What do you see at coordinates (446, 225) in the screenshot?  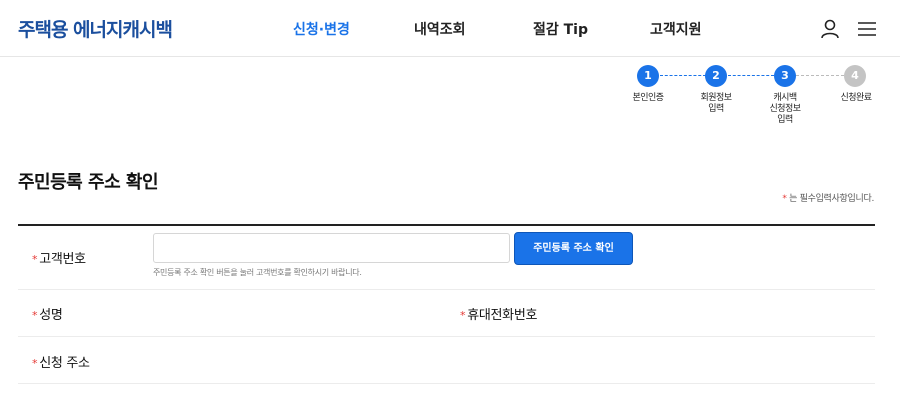 I see `section-divider` at bounding box center [446, 225].